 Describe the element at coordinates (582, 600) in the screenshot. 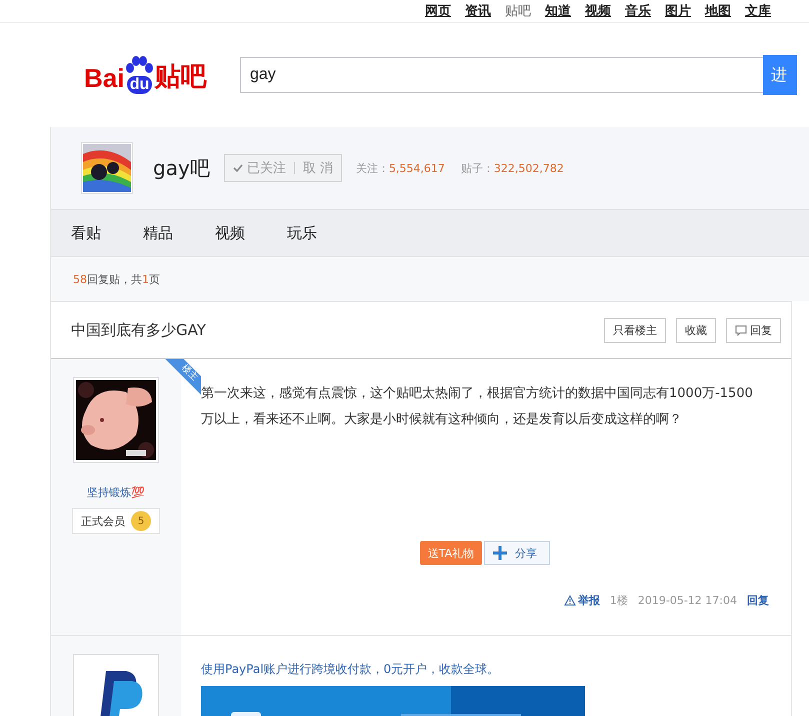

I see `report-link: 举报` at that location.